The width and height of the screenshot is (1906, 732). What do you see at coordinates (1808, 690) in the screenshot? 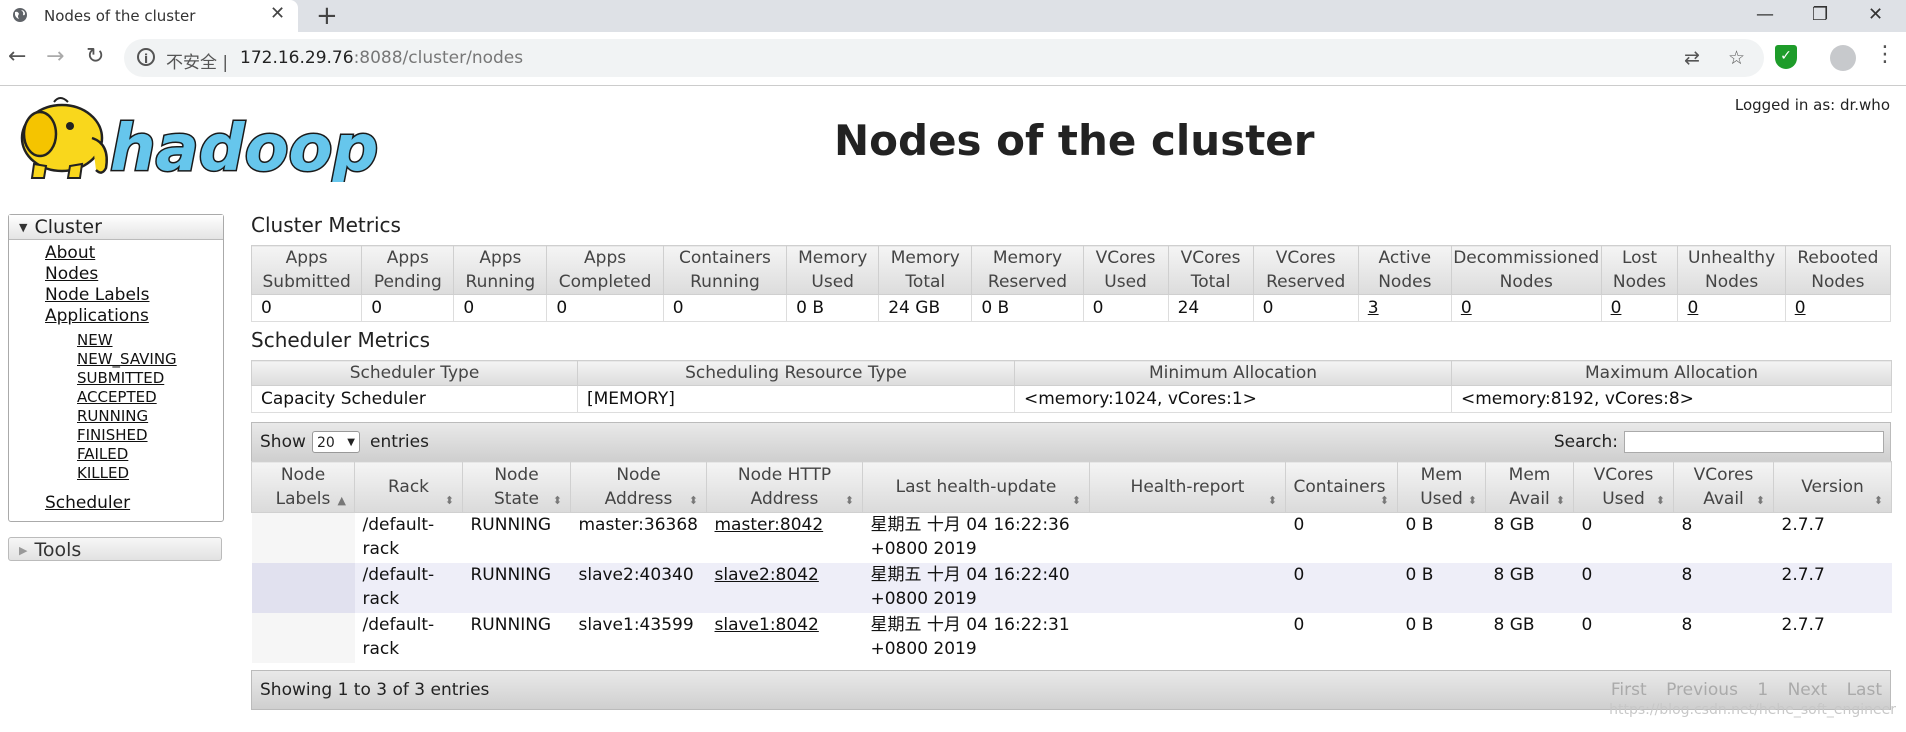
I see `pager-next: Next` at bounding box center [1808, 690].